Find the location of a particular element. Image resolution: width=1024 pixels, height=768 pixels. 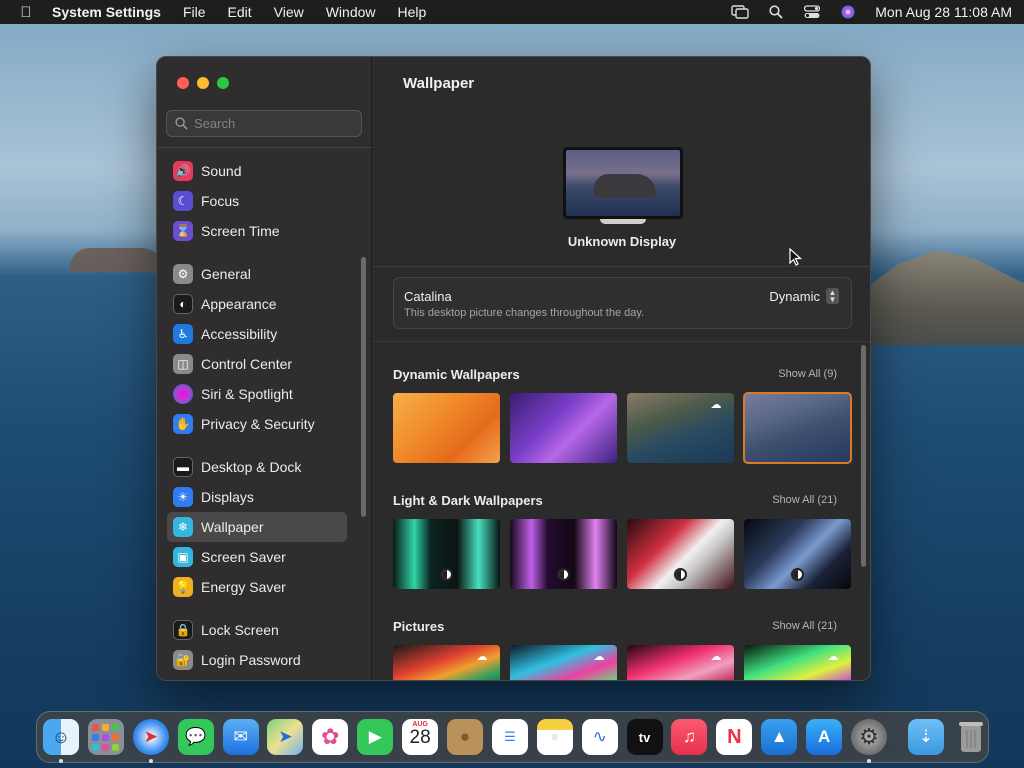

menu-edit: Edit is located at coordinates (240, 12).